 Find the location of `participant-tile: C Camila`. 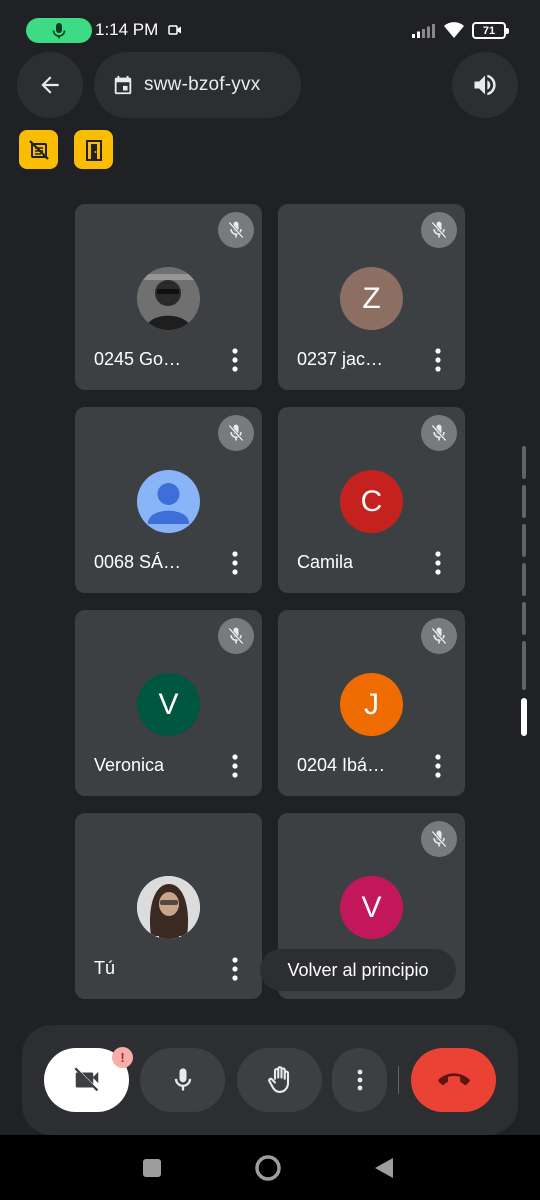

participant-tile: C Camila is located at coordinates (371, 500).